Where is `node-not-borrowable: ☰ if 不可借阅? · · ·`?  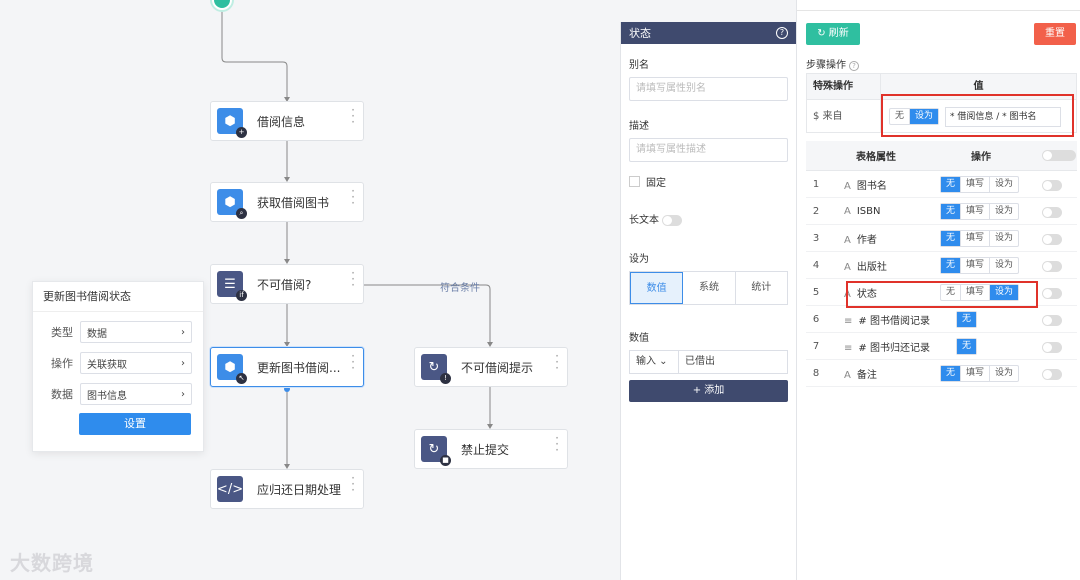 node-not-borrowable: ☰ if 不可借阅? · · · is located at coordinates (287, 284).